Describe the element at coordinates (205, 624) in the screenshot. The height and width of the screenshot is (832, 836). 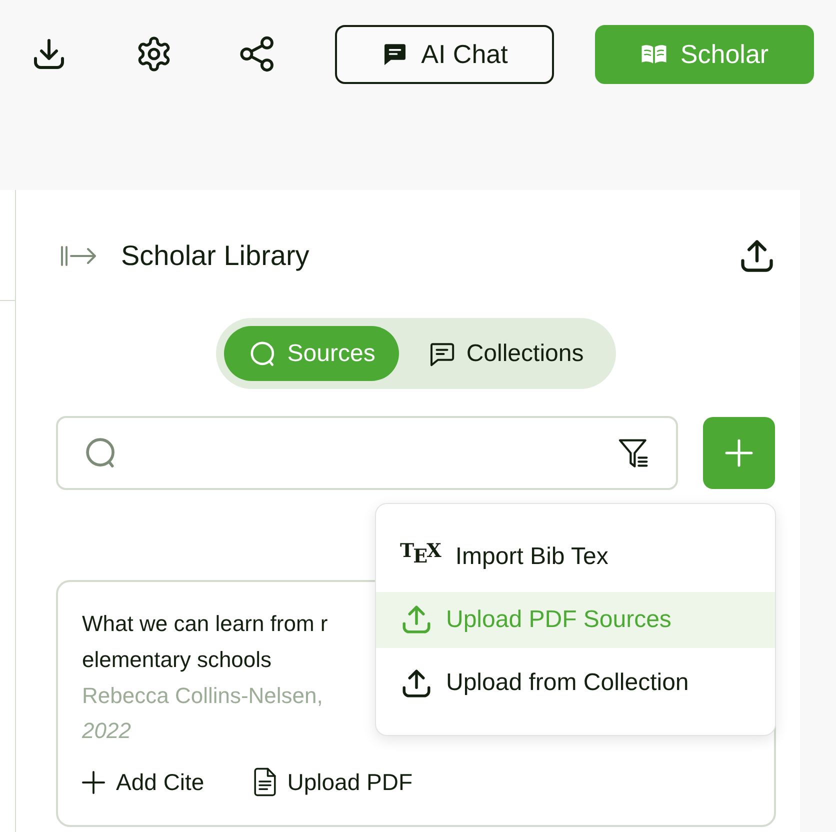
I see `source-title: What we can learn from r` at that location.